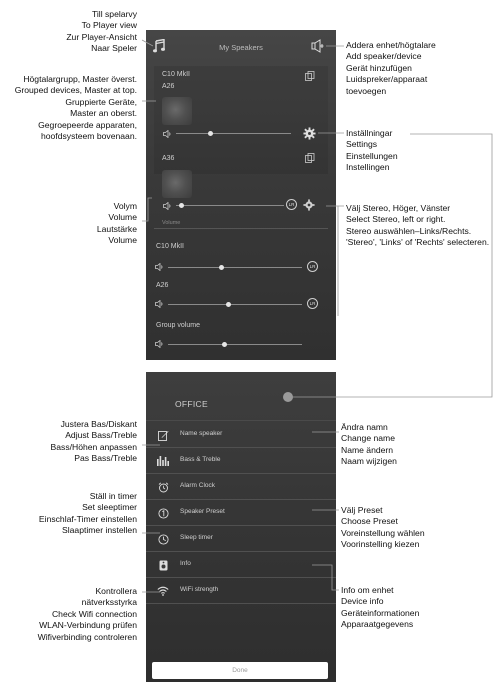 Image resolution: width=503 pixels, height=686 pixels. I want to click on row2-volume-knob, so click(228, 304).